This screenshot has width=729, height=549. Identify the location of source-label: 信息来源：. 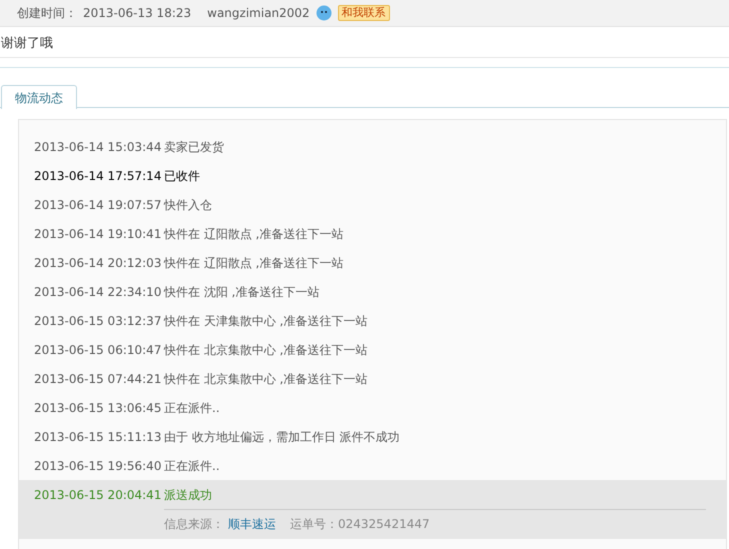
(194, 524).